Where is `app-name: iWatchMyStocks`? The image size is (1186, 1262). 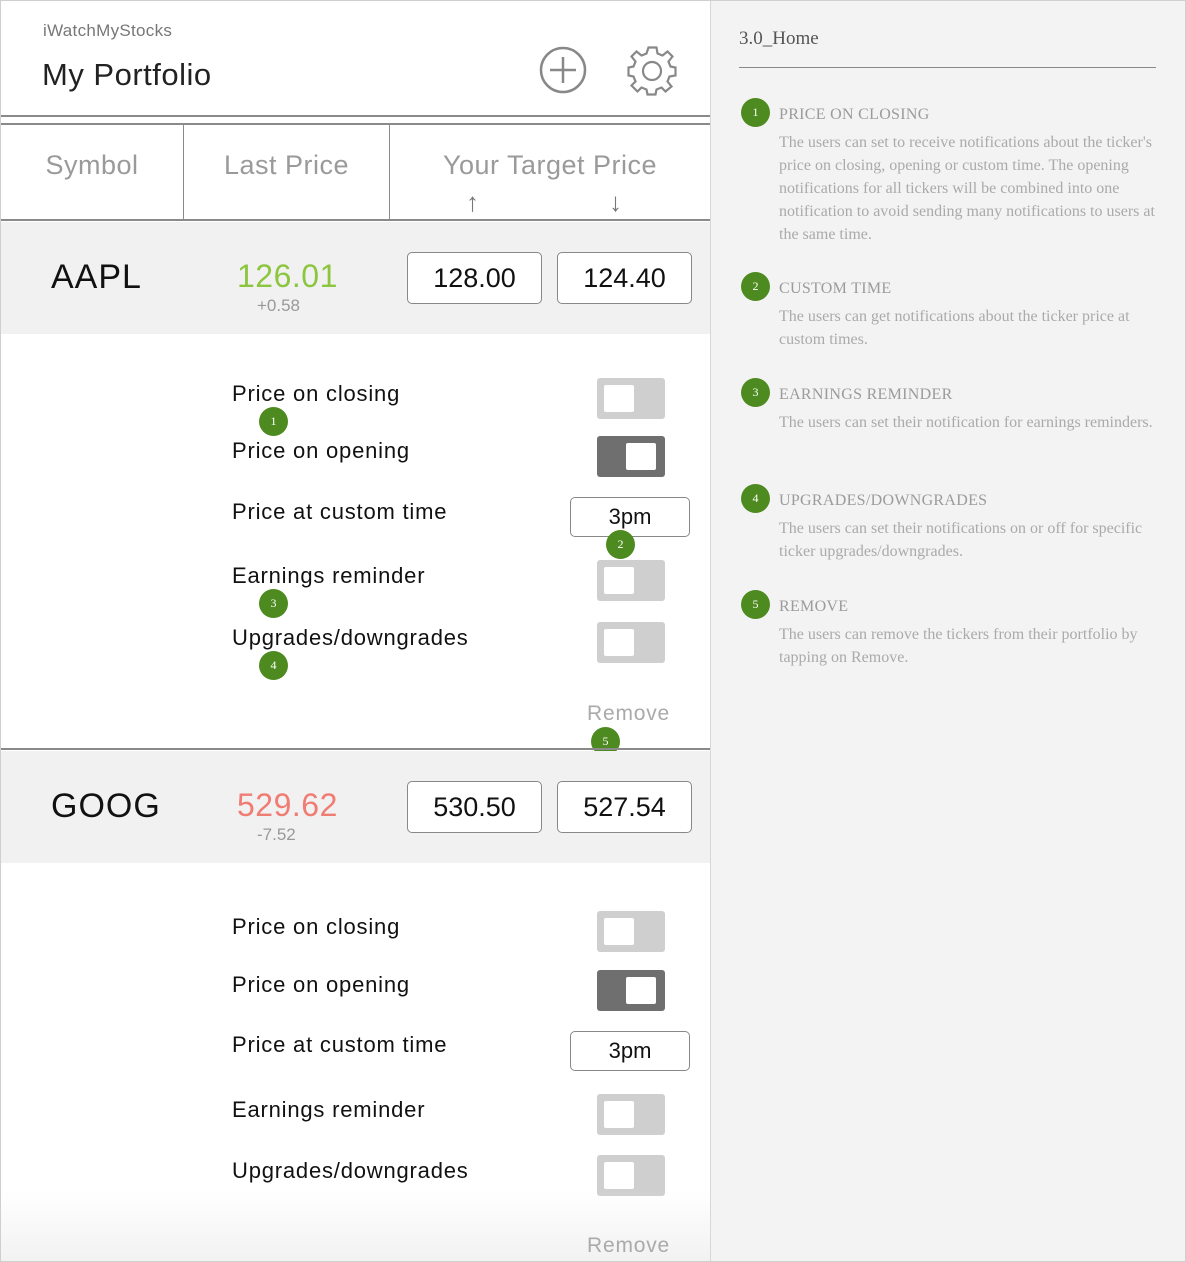 app-name: iWatchMyStocks is located at coordinates (108, 30).